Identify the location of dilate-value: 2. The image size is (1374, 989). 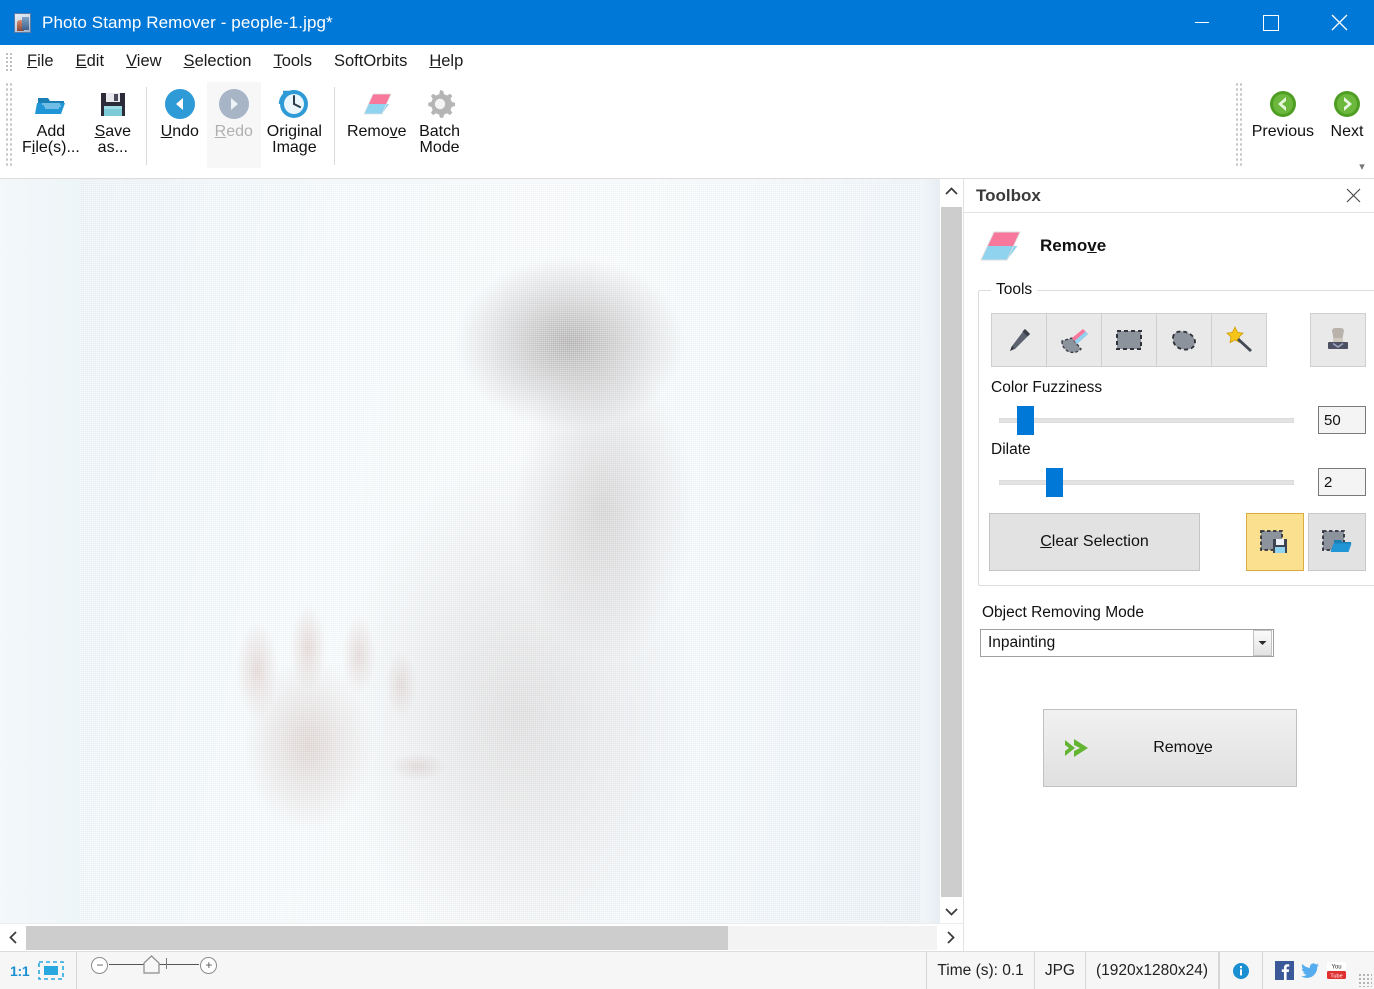
(1342, 482).